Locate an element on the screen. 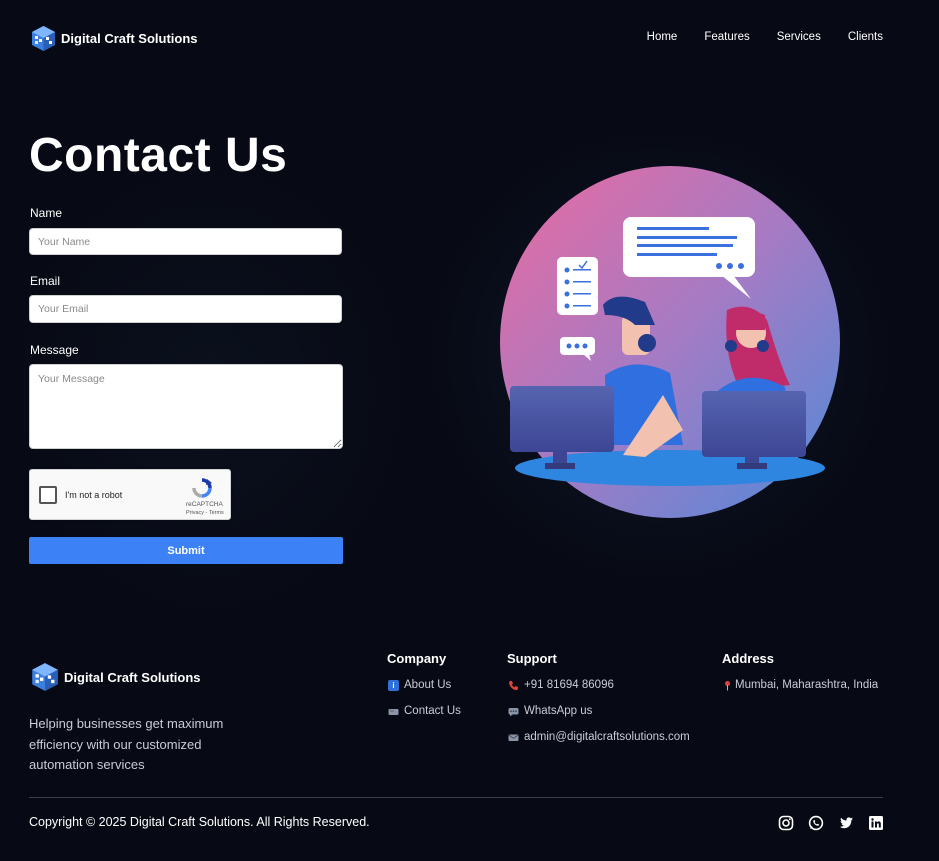  footer-brand-name: Digital Craft Solutions is located at coordinates (132, 677).